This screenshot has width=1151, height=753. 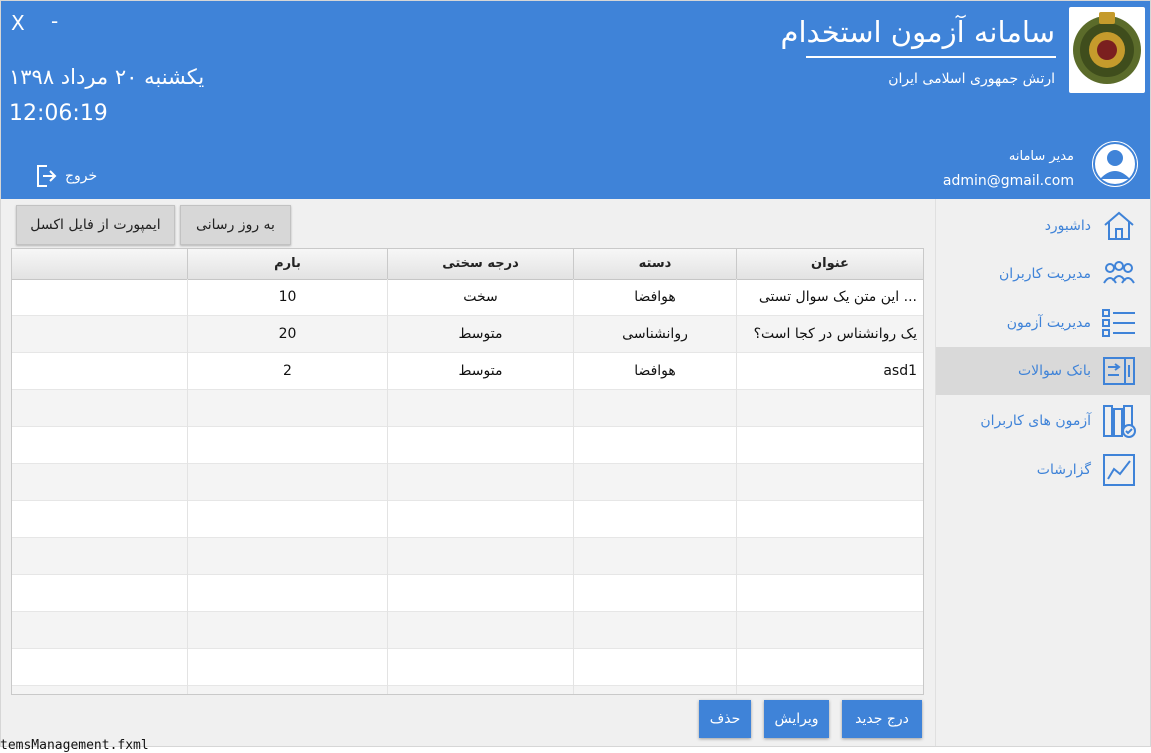 I want to click on sidebar-item-label: مدیریت آزمون, so click(x=1048, y=323).